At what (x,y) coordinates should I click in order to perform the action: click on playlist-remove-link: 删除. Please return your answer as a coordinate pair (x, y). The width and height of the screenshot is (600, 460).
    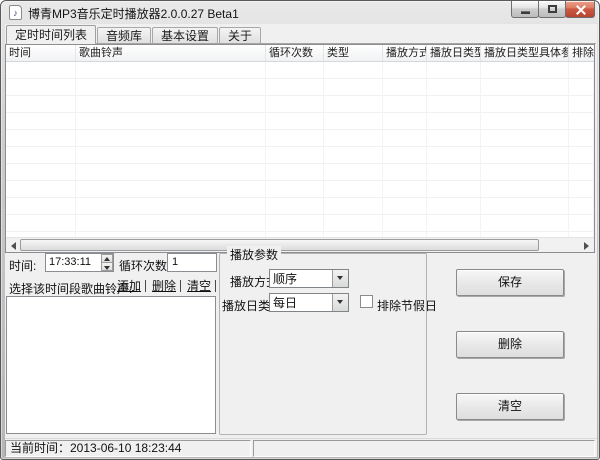
    Looking at the image, I should click on (164, 285).